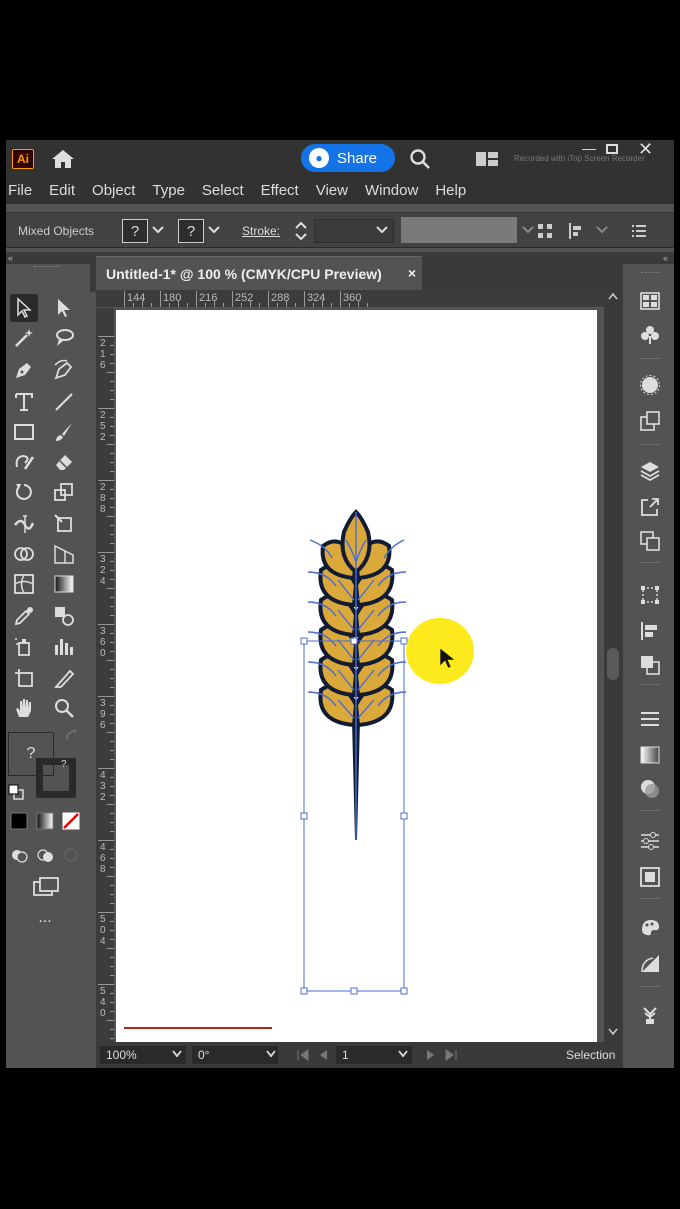 This screenshot has height=1209, width=680. What do you see at coordinates (20, 190) in the screenshot?
I see `menu-file: File` at bounding box center [20, 190].